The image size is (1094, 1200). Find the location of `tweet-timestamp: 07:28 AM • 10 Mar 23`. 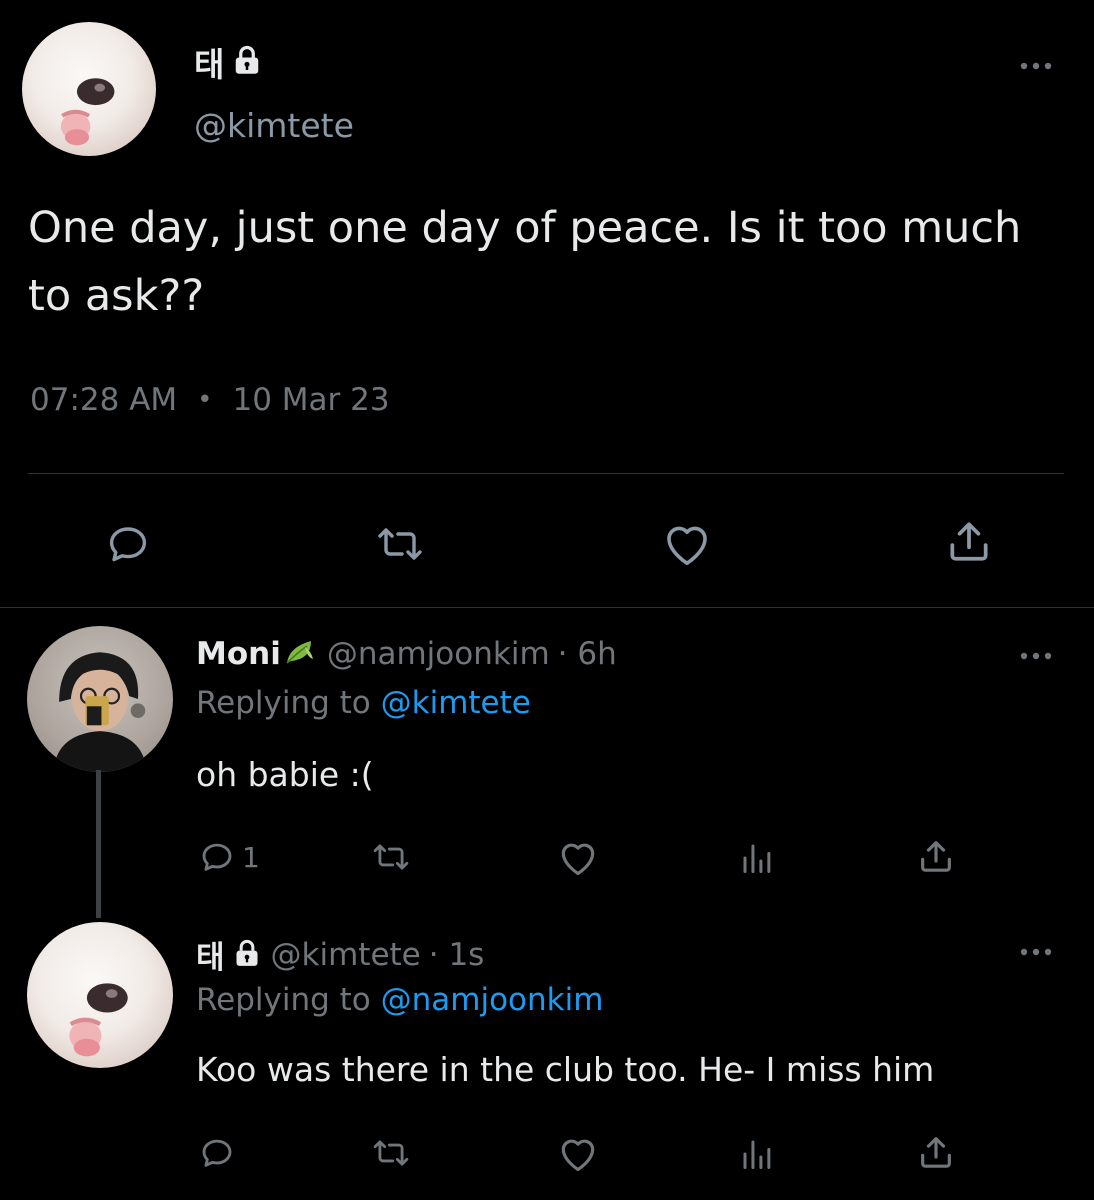

tweet-timestamp: 07:28 AM • 10 Mar 23 is located at coordinates (210, 400).